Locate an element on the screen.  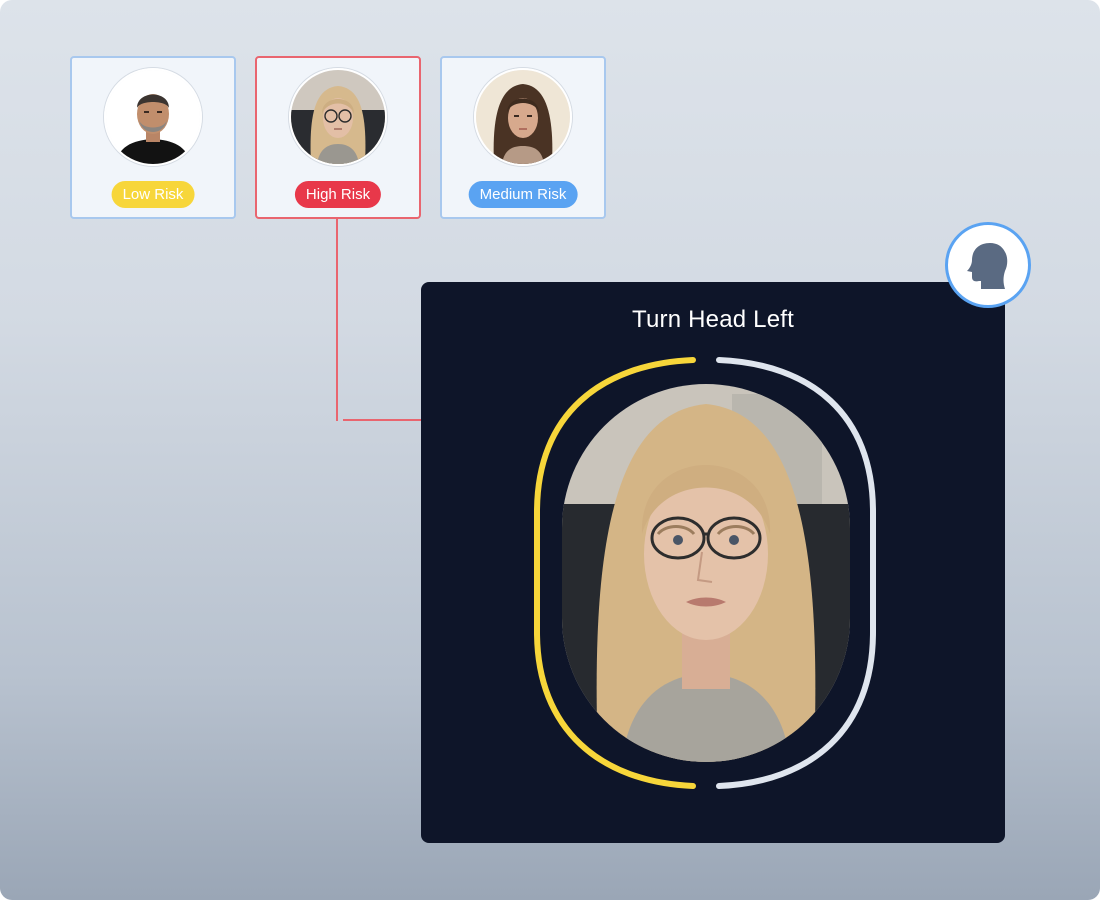
head-profile-icon is located at coordinates (988, 265).